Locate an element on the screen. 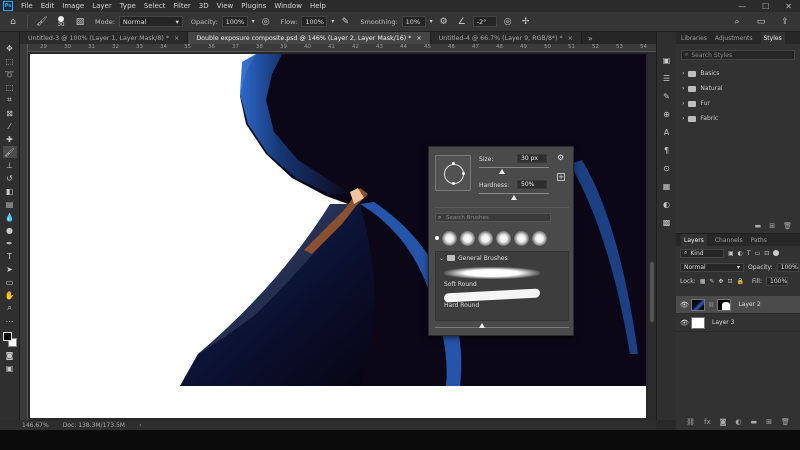 This screenshot has height=450, width=800. preview-size-slider is located at coordinates (502, 327).